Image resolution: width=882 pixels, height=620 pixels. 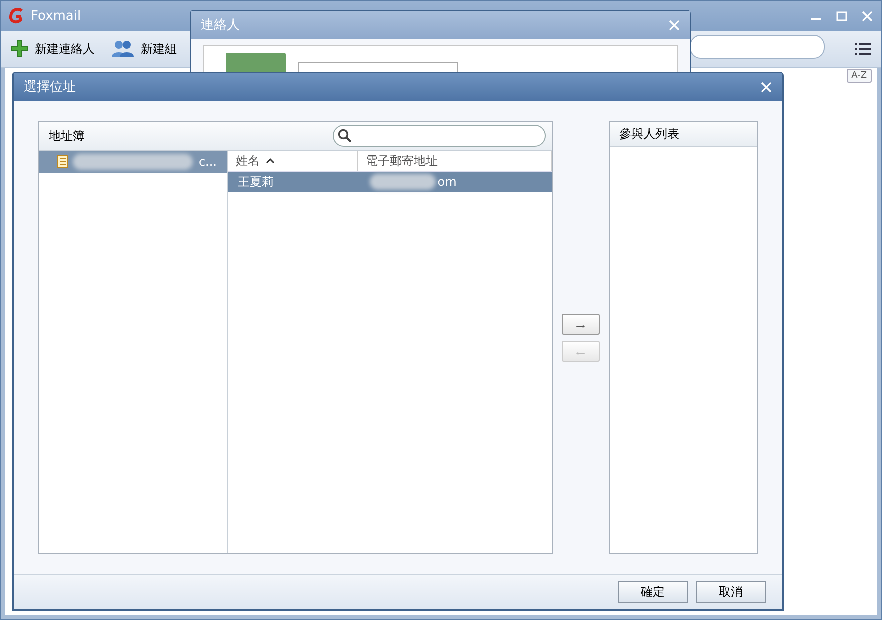 I want to click on column-header: 姓名, so click(x=293, y=161).